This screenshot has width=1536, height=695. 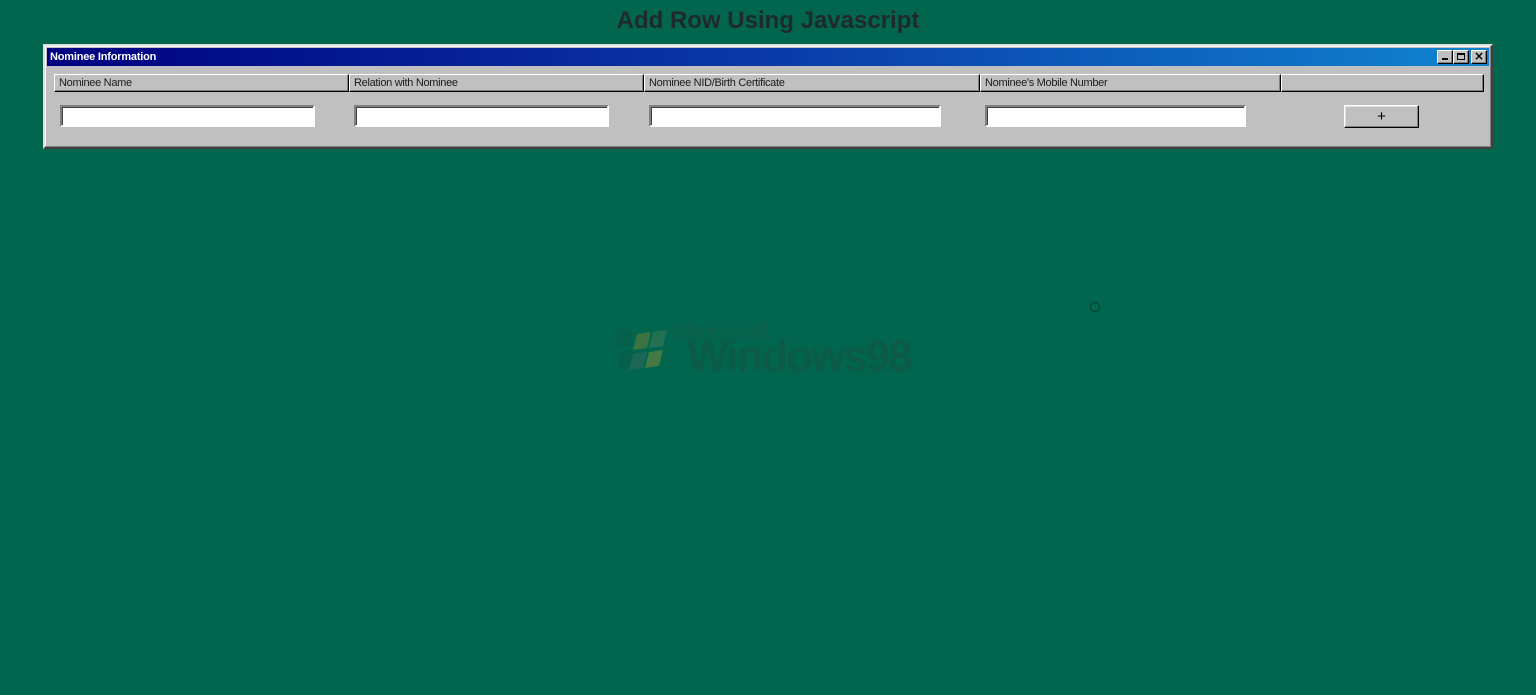 I want to click on page-title: Add Row Using Javascript, so click(x=768, y=20).